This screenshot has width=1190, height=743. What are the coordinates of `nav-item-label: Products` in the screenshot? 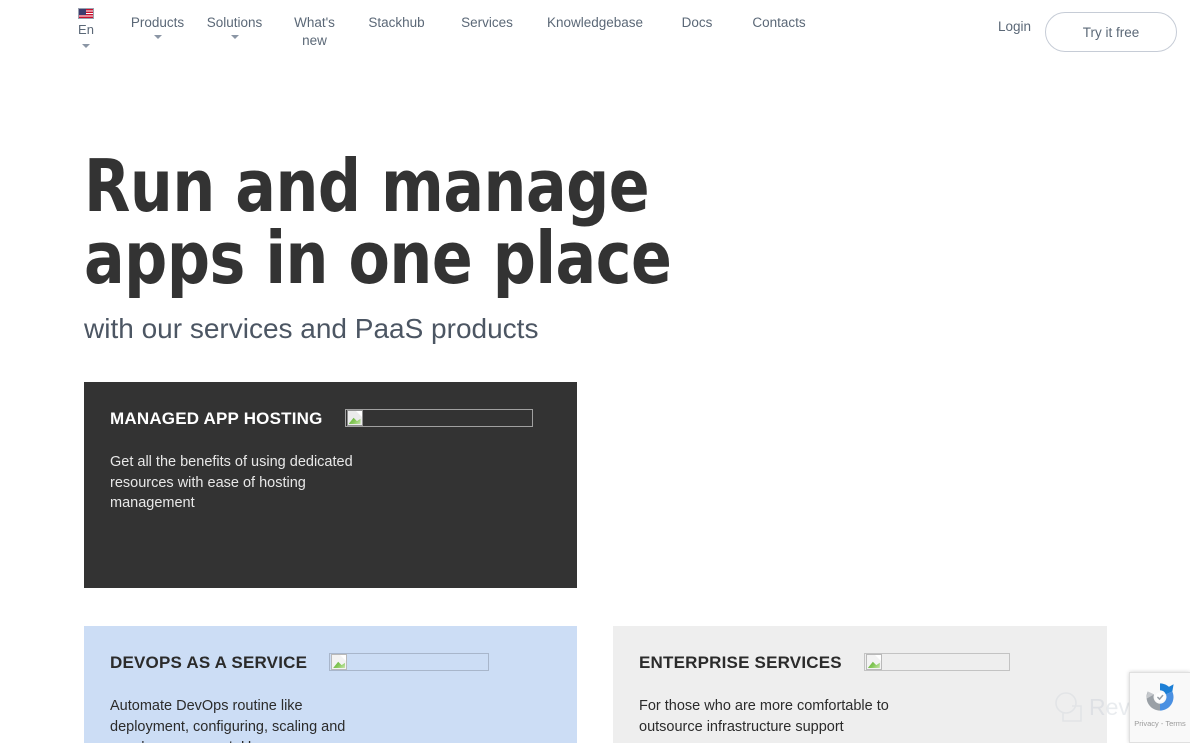 It's located at (157, 22).